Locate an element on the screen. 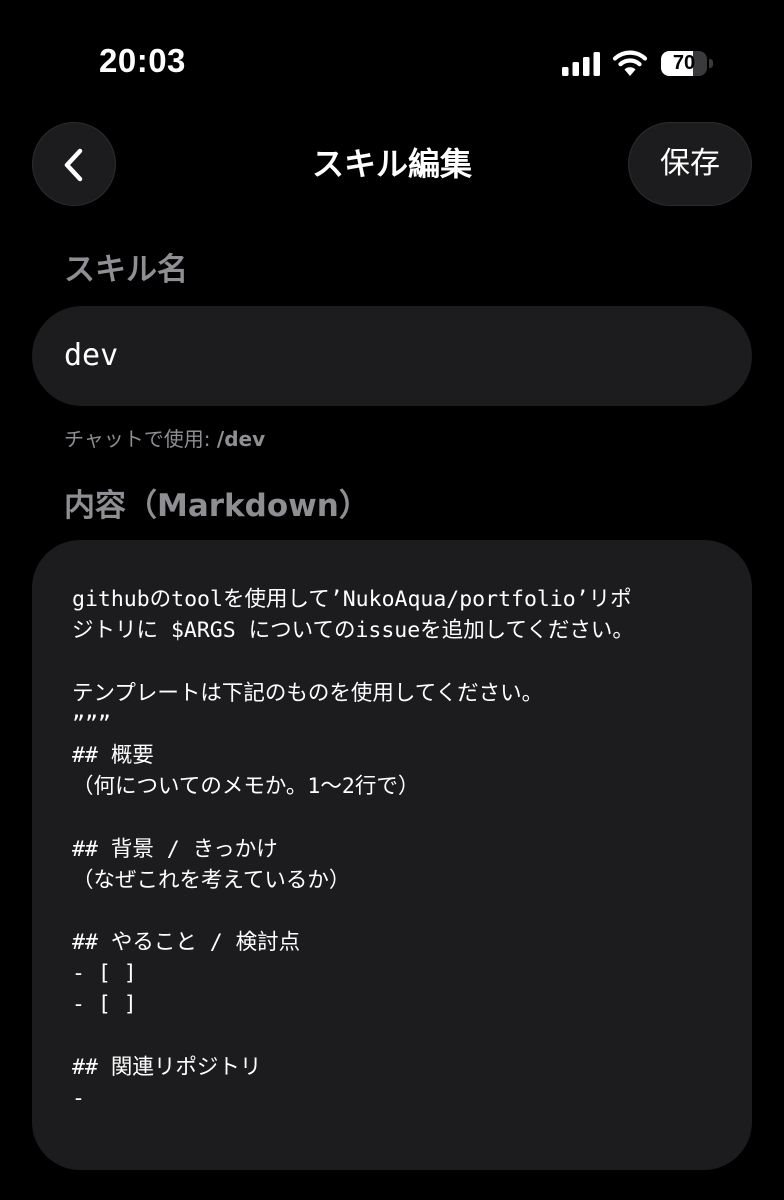  content-line: テンプレートは下記のものを使用してください。 is located at coordinates (308, 693).